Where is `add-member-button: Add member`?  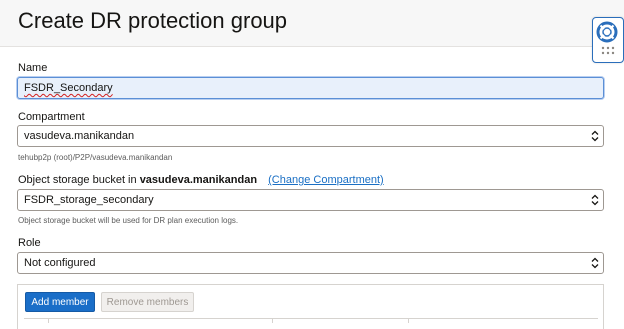
add-member-button: Add member is located at coordinates (60, 302).